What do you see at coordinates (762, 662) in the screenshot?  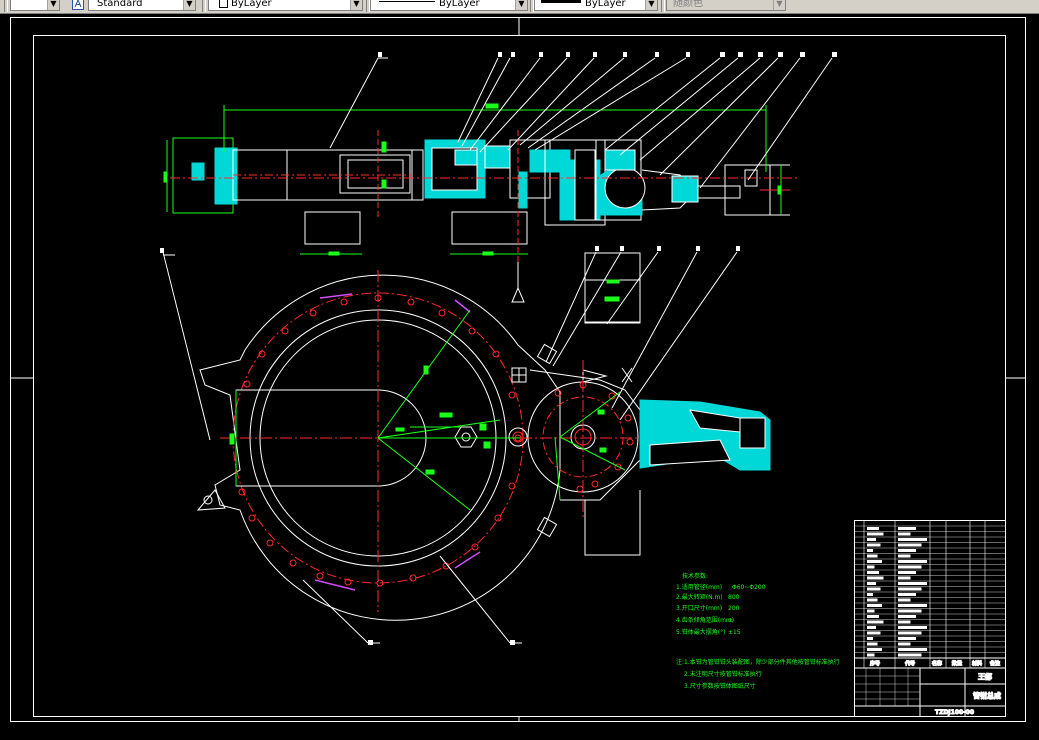 I see `remark-line: 1.本钳为管钳钳头装配图，除少部分件其他按管钳标准执行` at bounding box center [762, 662].